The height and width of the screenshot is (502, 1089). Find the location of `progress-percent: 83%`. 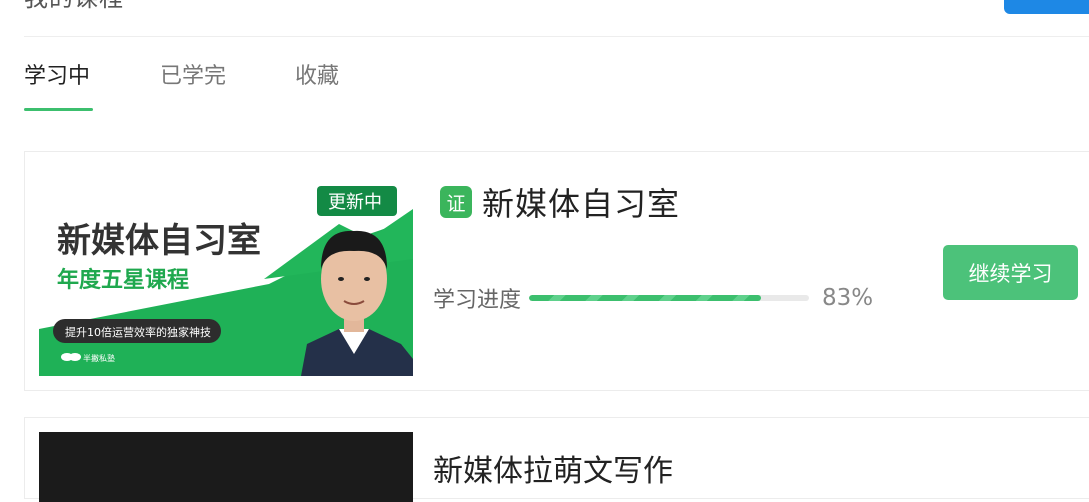

progress-percent: 83% is located at coordinates (848, 298).